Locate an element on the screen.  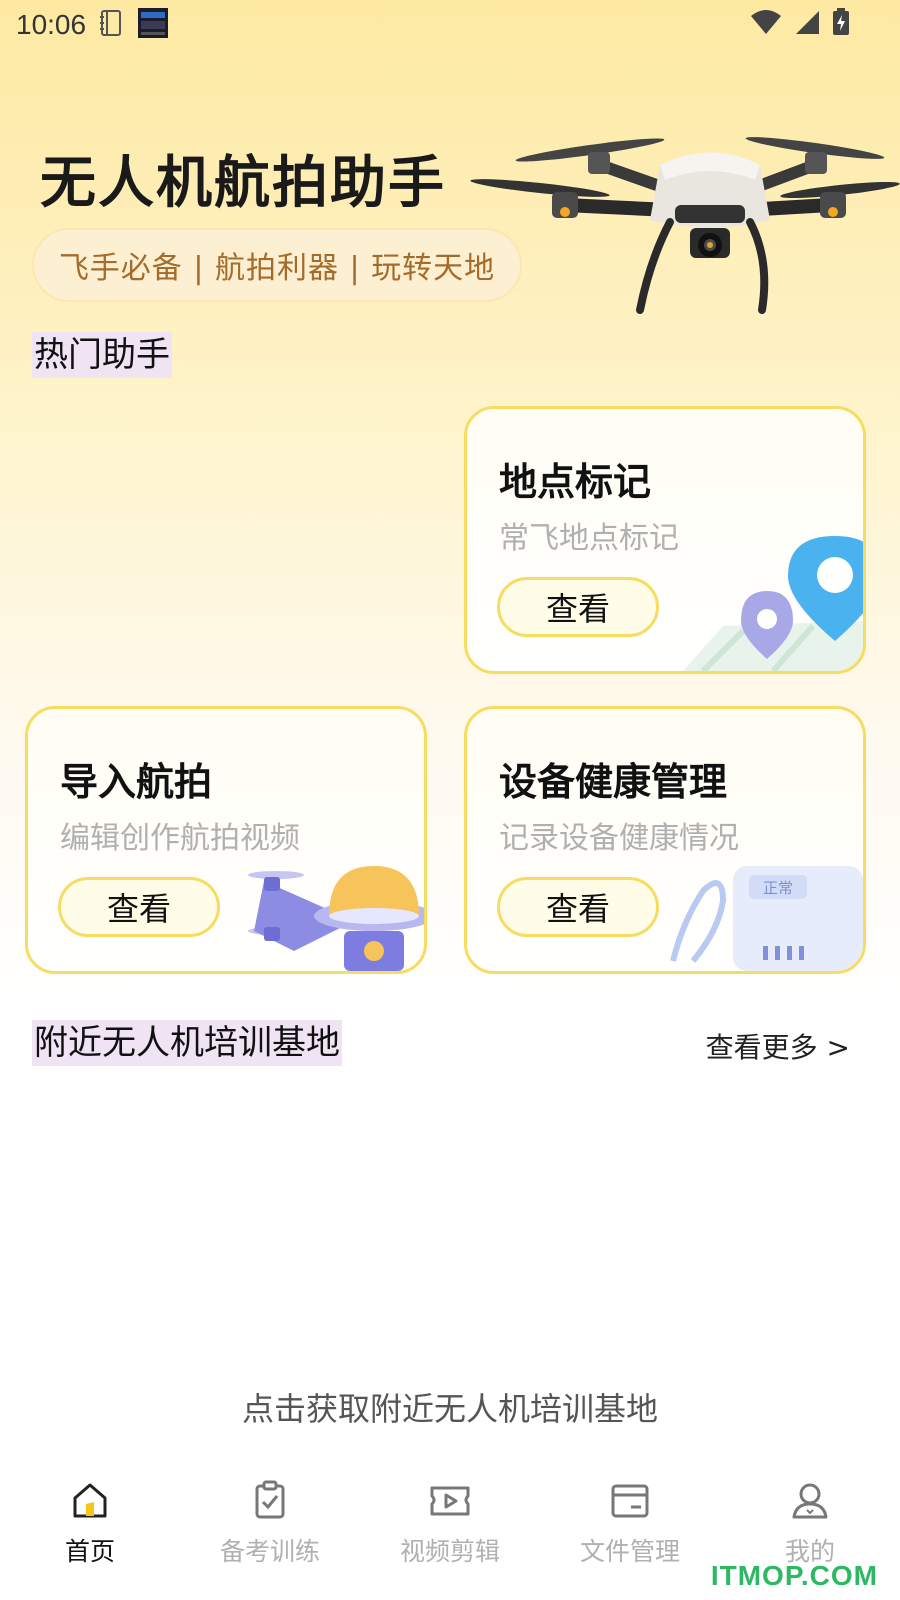
card-device-health: 设备健康管理 记录设备健康情况 查看 正常 is located at coordinates (665, 840).